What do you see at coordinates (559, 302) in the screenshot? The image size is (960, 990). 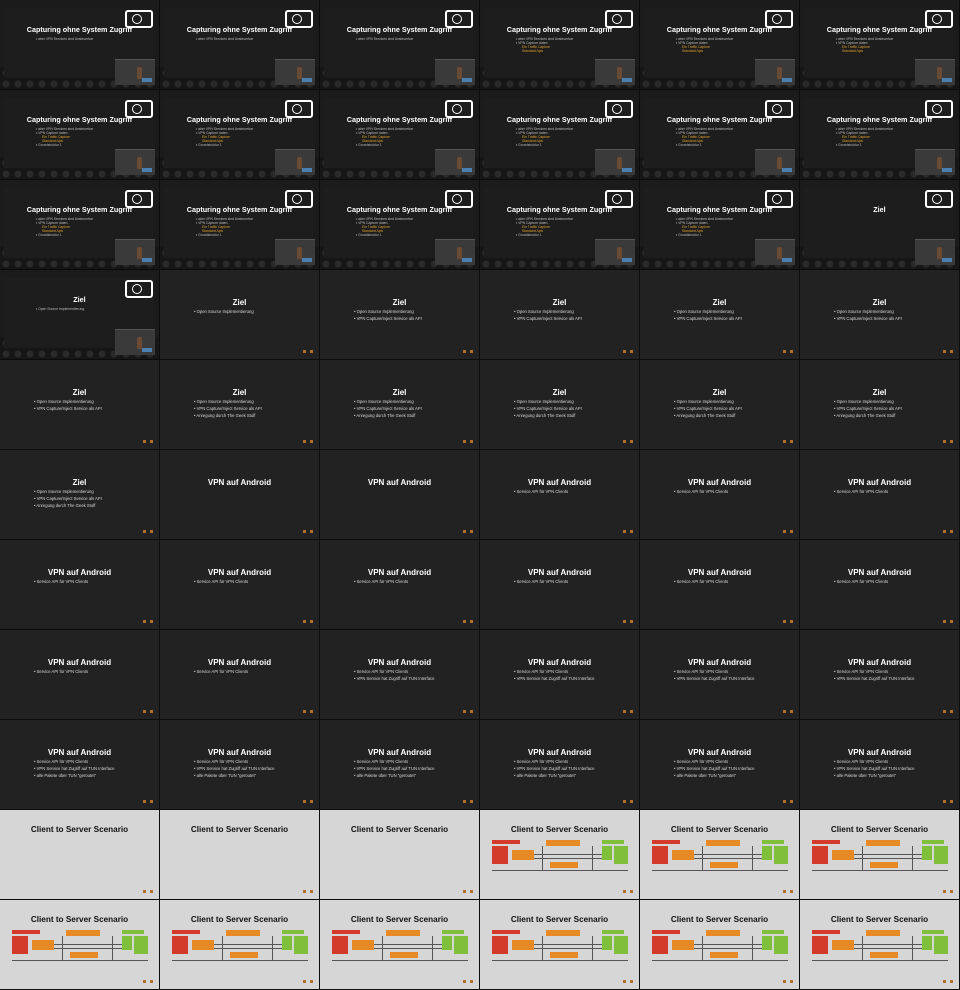 I see `slide-title: Ziel` at bounding box center [559, 302].